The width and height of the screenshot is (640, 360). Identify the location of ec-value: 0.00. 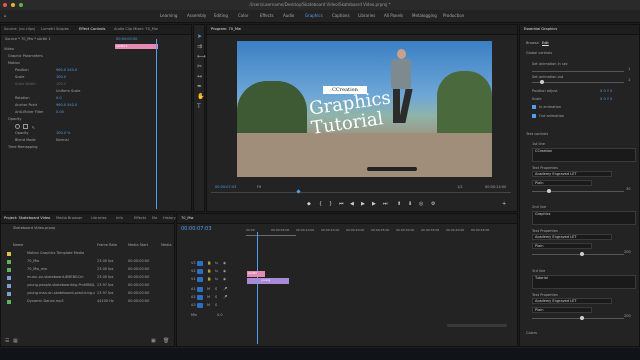
(60, 112).